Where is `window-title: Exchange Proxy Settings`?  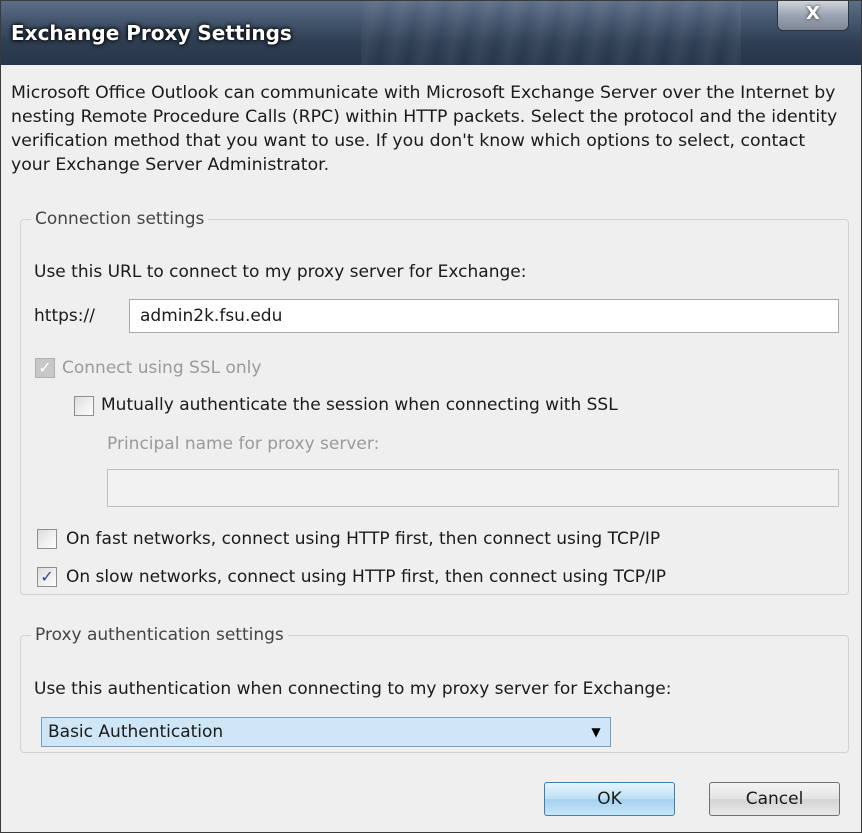
window-title: Exchange Proxy Settings is located at coordinates (151, 33).